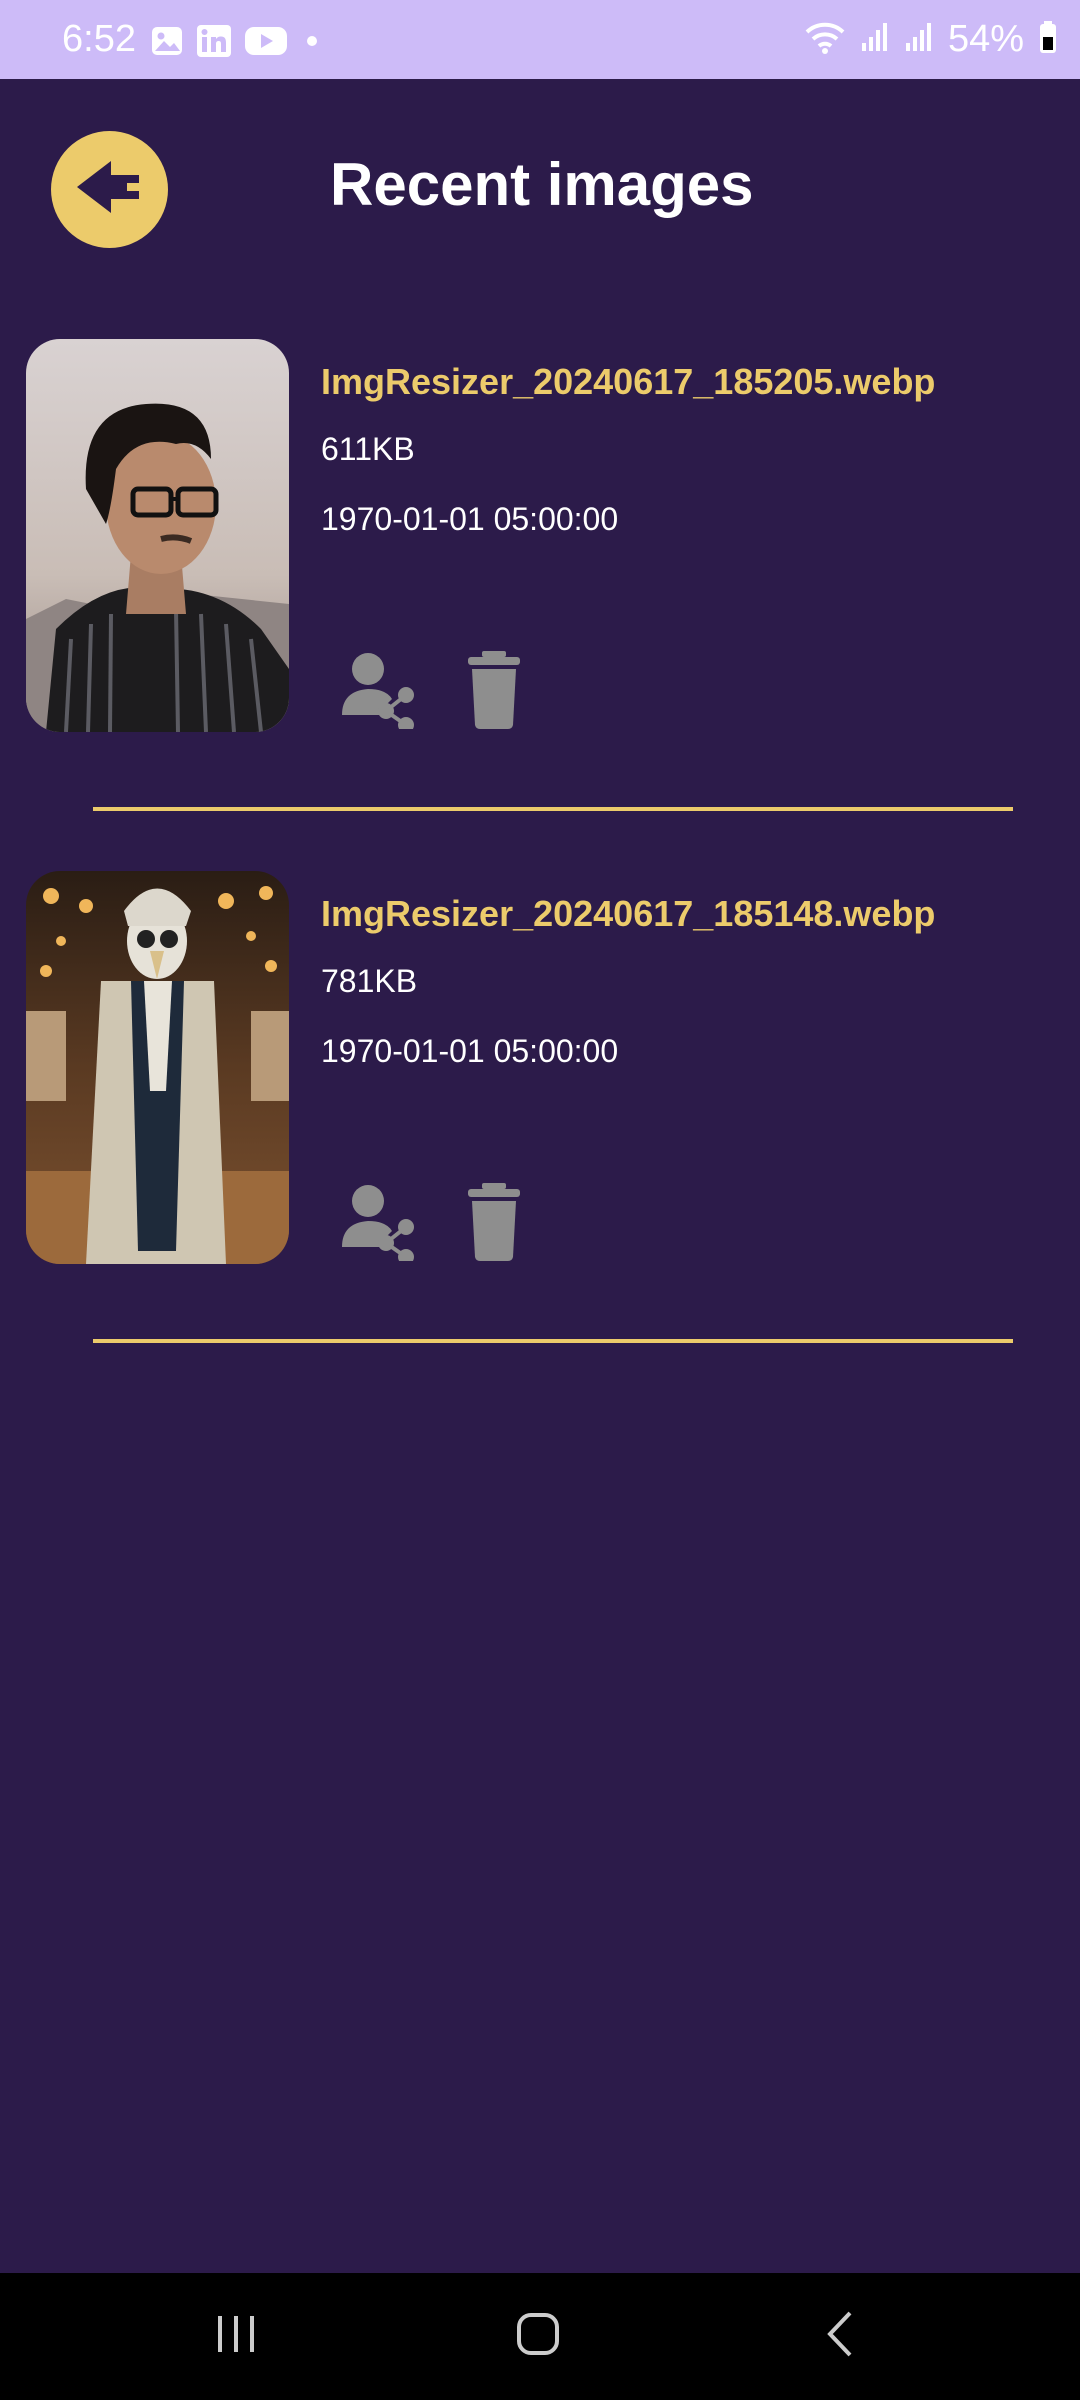 The image size is (1080, 2400). I want to click on status-time: 6:52, so click(99, 39).